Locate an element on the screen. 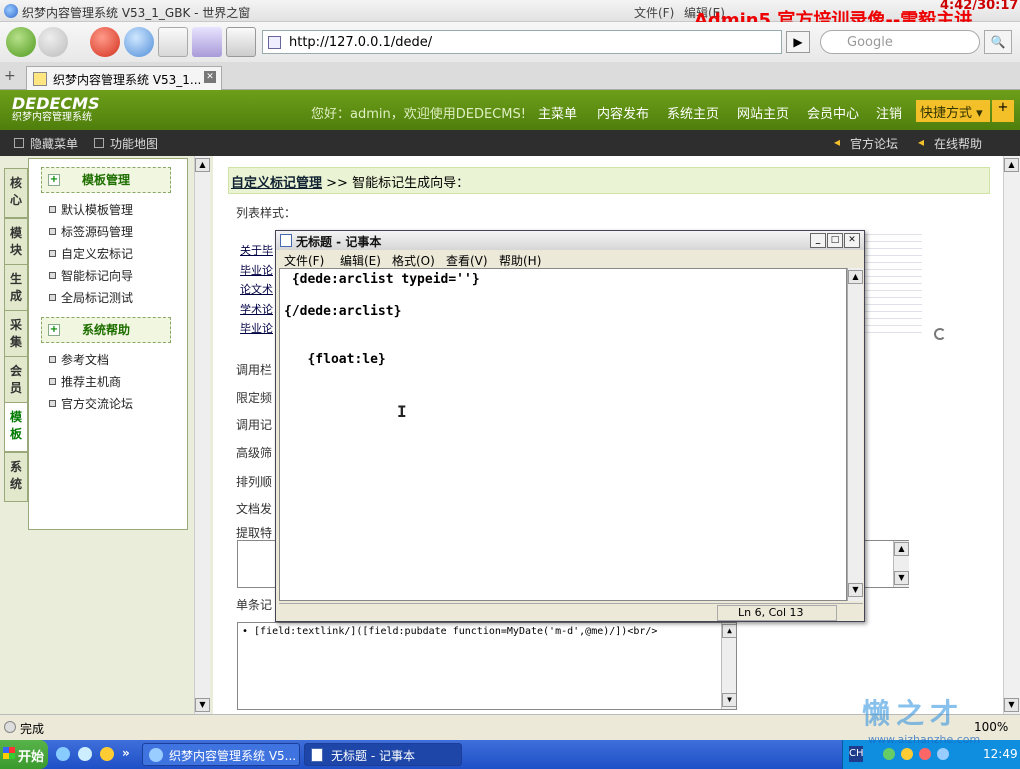 This screenshot has height=769, width=1020. maximize-icon: □ is located at coordinates (835, 240).